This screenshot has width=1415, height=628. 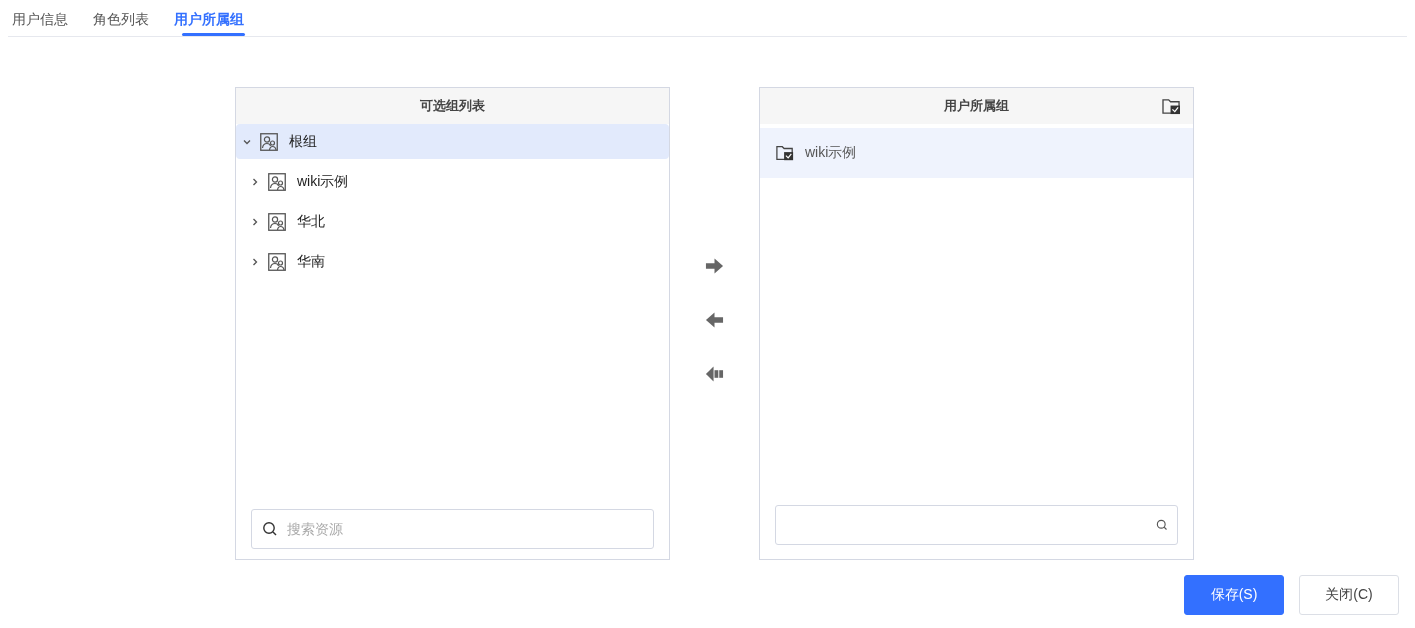 I want to click on dialog-button: 关闭(C), so click(x=1349, y=595).